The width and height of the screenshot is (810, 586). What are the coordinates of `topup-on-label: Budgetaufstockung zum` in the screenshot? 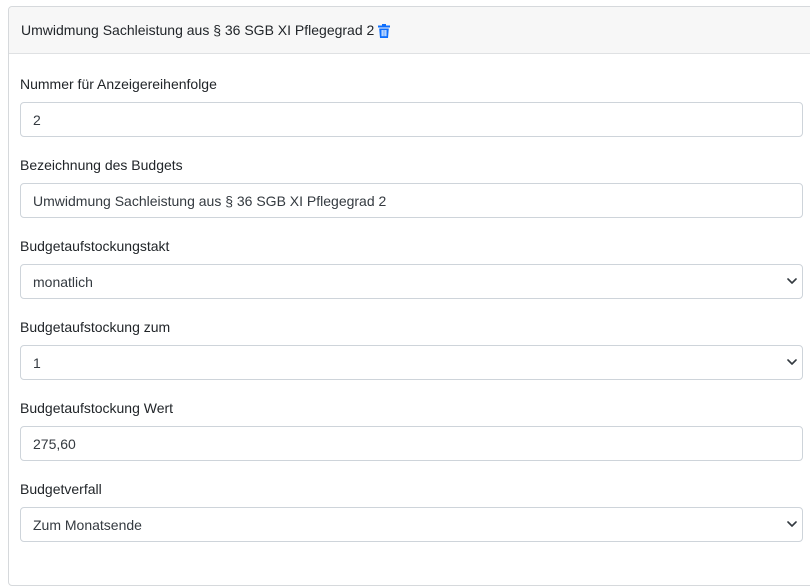 It's located at (95, 327).